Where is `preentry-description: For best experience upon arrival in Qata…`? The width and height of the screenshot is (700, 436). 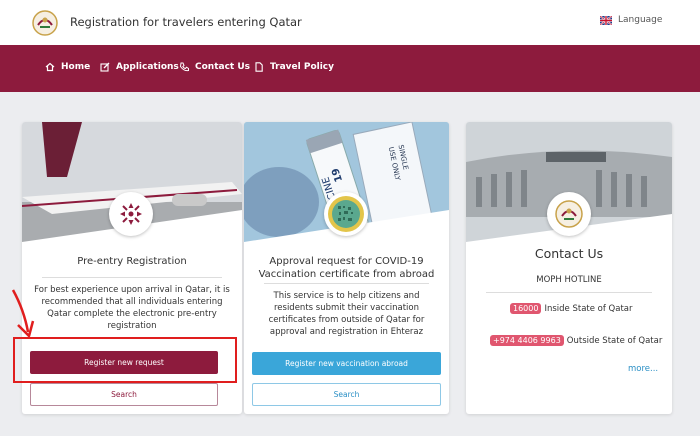 preentry-description: For best experience upon arrival in Qata… is located at coordinates (132, 308).